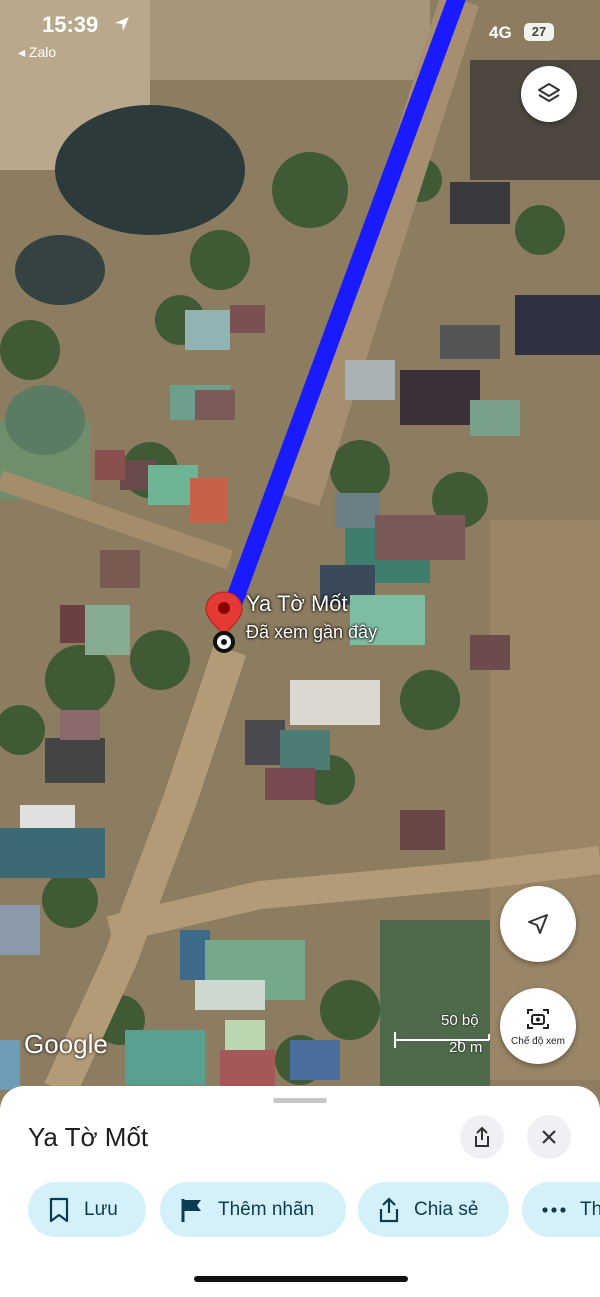  What do you see at coordinates (59, 1209) in the screenshot?
I see `bookmark-icon` at bounding box center [59, 1209].